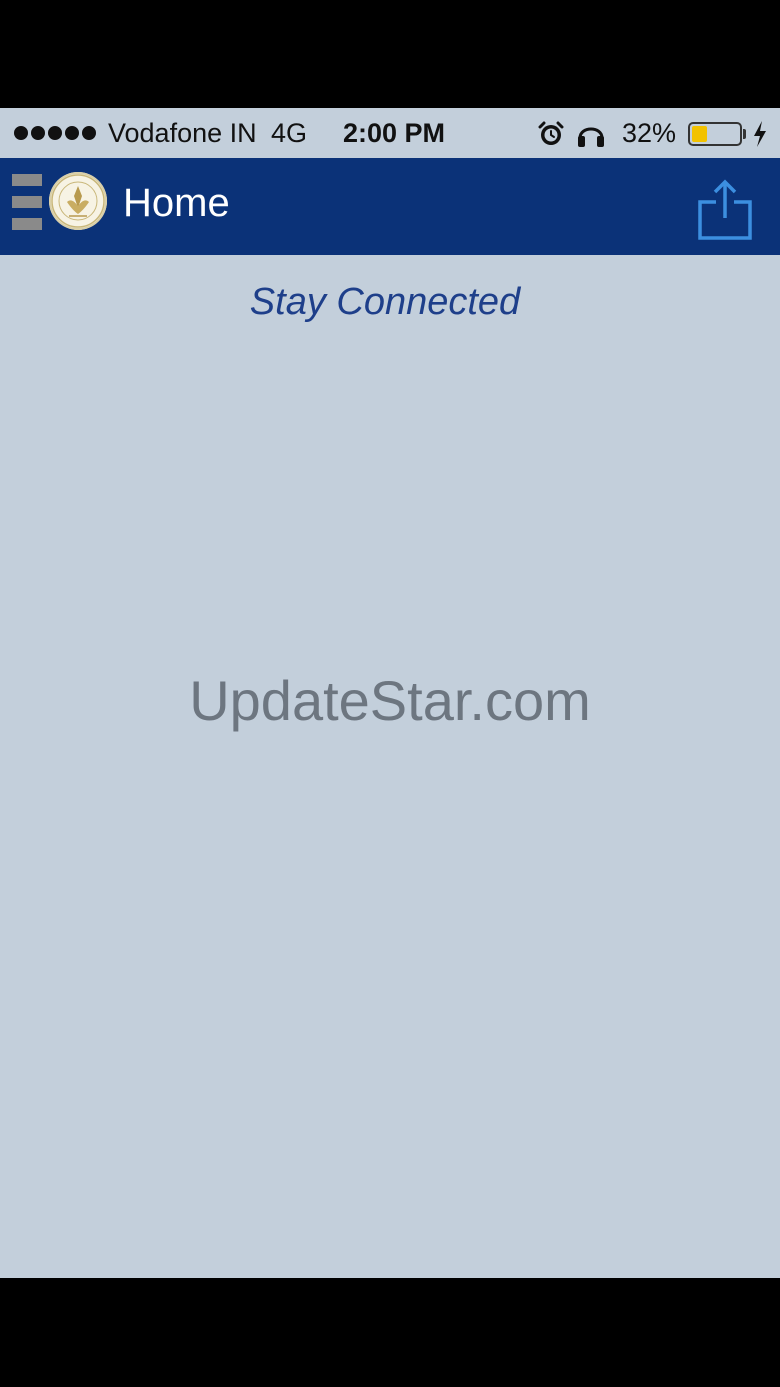 Image resolution: width=780 pixels, height=1387 pixels. I want to click on alarm-icon, so click(551, 133).